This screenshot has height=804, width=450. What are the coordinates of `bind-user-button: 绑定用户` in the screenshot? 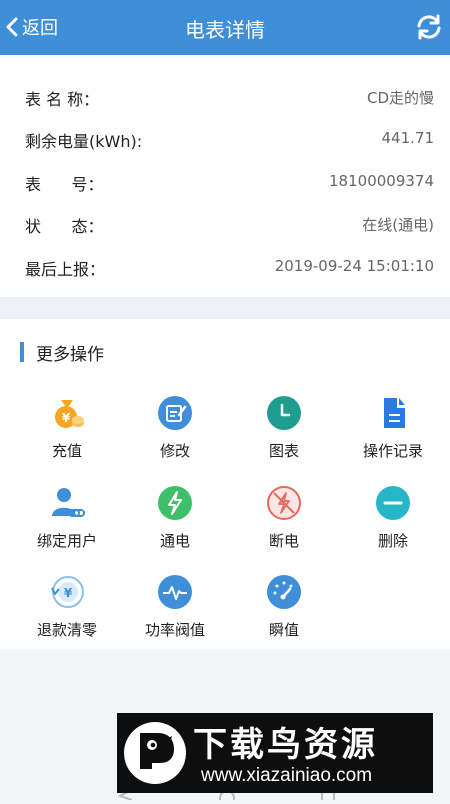 It's located at (67, 525).